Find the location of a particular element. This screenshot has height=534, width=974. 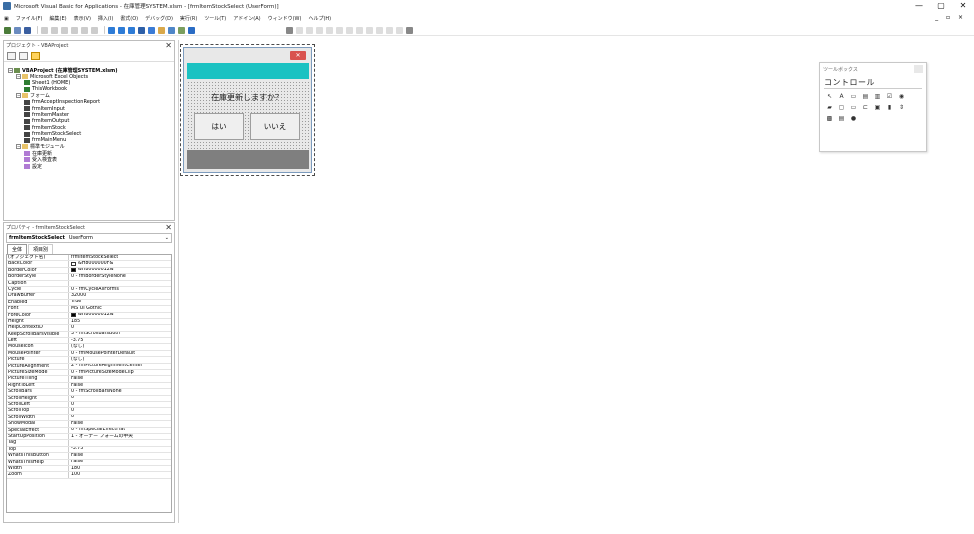

spinbutton-icon: ⇕ is located at coordinates (901, 108).